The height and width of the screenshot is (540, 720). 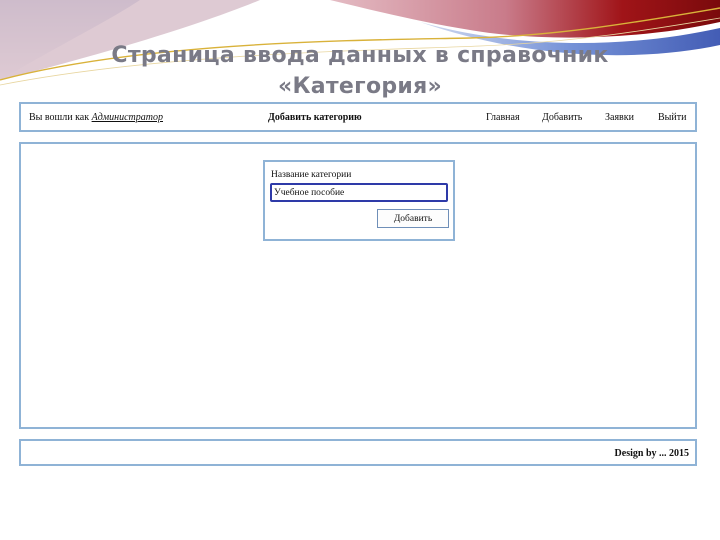 I want to click on add-category-button: Добавить, so click(x=413, y=218).